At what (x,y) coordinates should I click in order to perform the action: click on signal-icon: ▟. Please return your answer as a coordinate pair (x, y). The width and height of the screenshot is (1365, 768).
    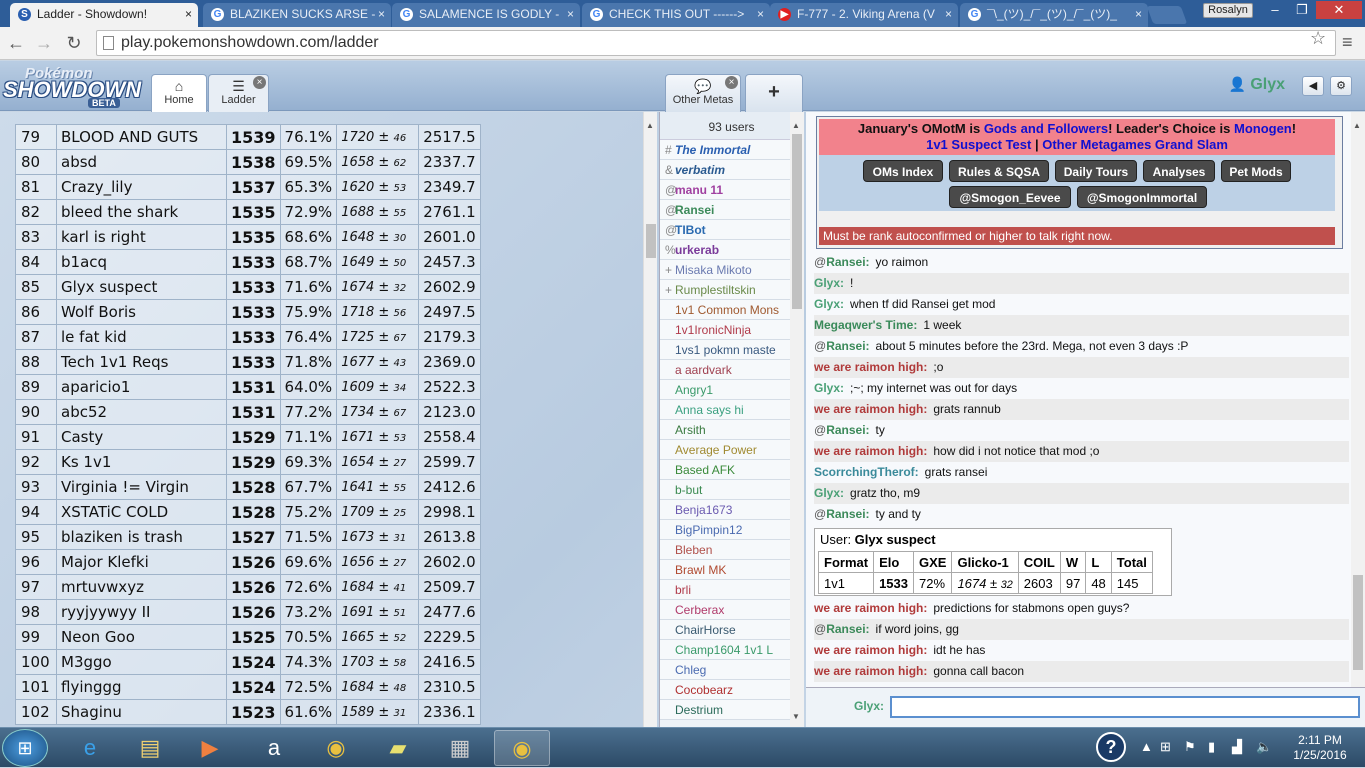
    Looking at the image, I should click on (1237, 747).